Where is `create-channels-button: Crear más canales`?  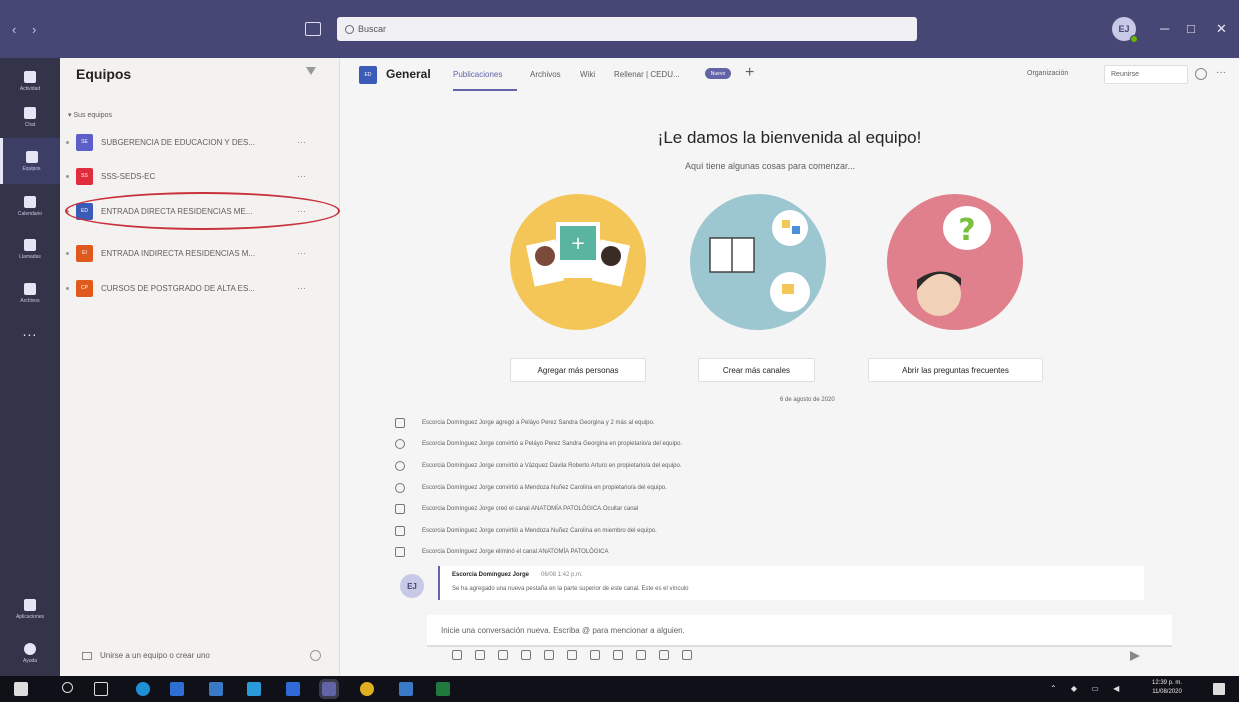
create-channels-button: Crear más canales is located at coordinates (756, 370).